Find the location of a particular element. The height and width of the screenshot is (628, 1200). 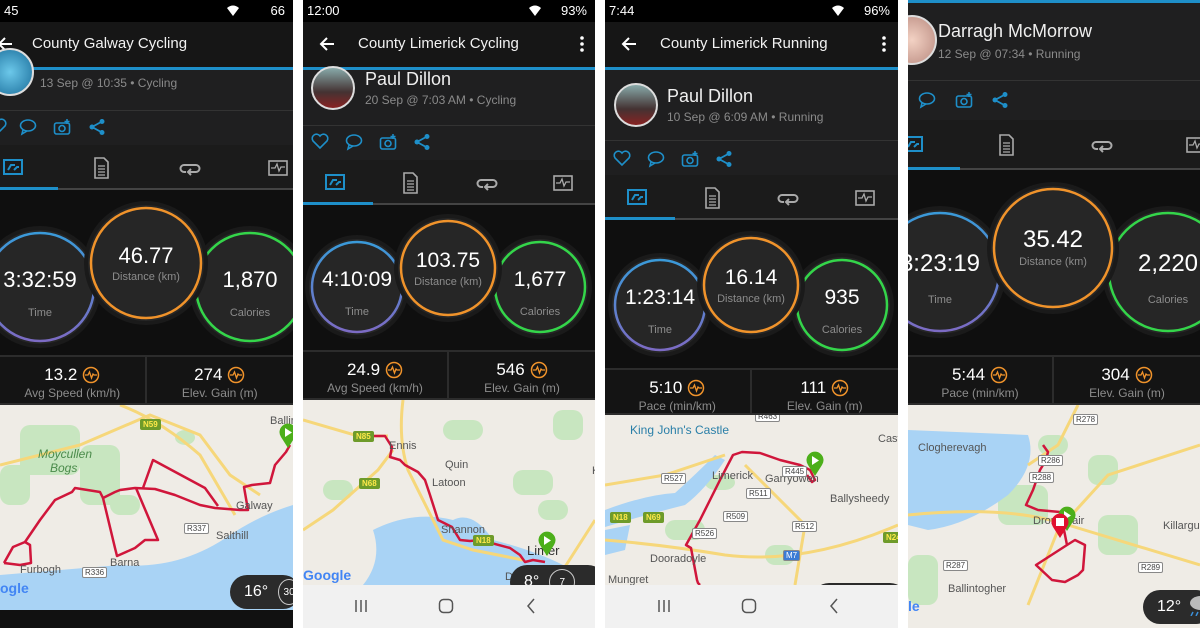

stats-row: 5:44 Pace (min/km) 304 Elev. Gain (m) is located at coordinates (1054, 380).